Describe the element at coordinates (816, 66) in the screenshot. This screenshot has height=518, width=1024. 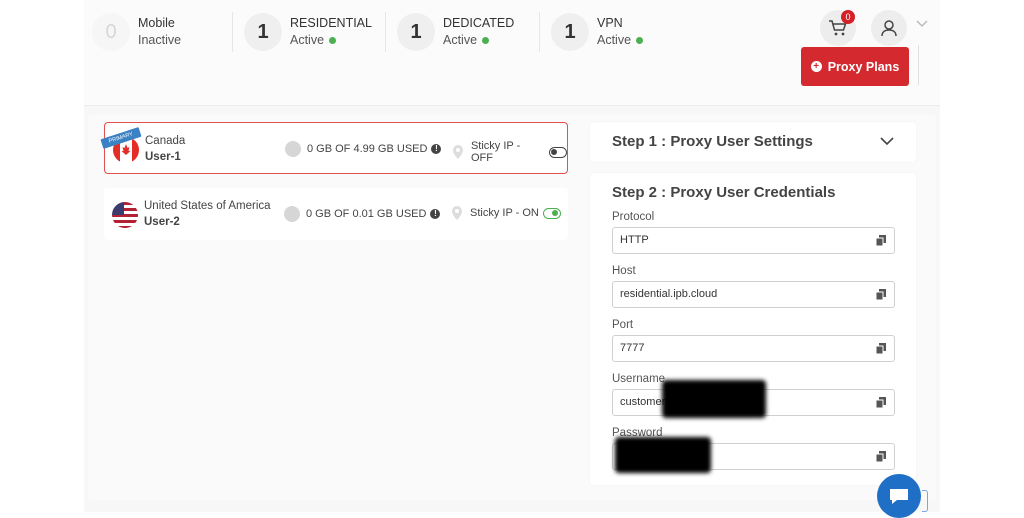
I see `plus-circle-icon: +` at that location.